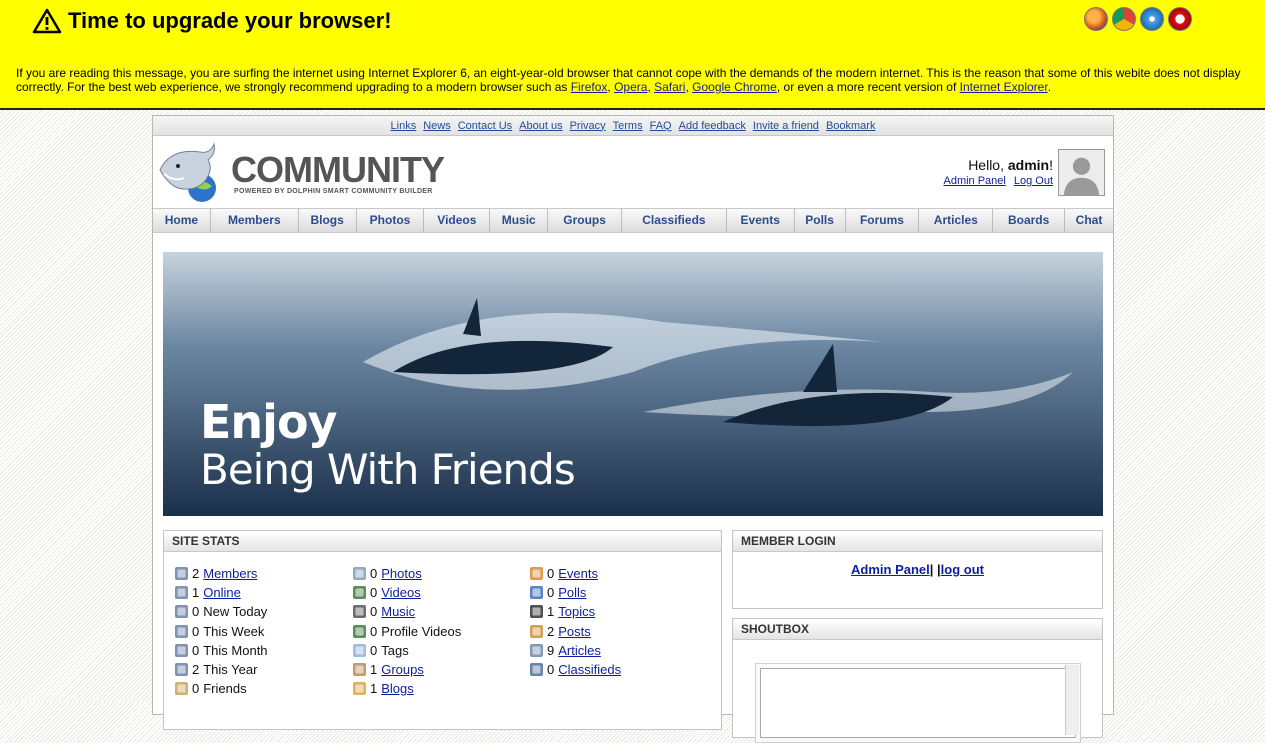 The image size is (1265, 743). Describe the element at coordinates (406, 631) in the screenshot. I see `stat-profile-videos: 0 Profile Videos` at that location.